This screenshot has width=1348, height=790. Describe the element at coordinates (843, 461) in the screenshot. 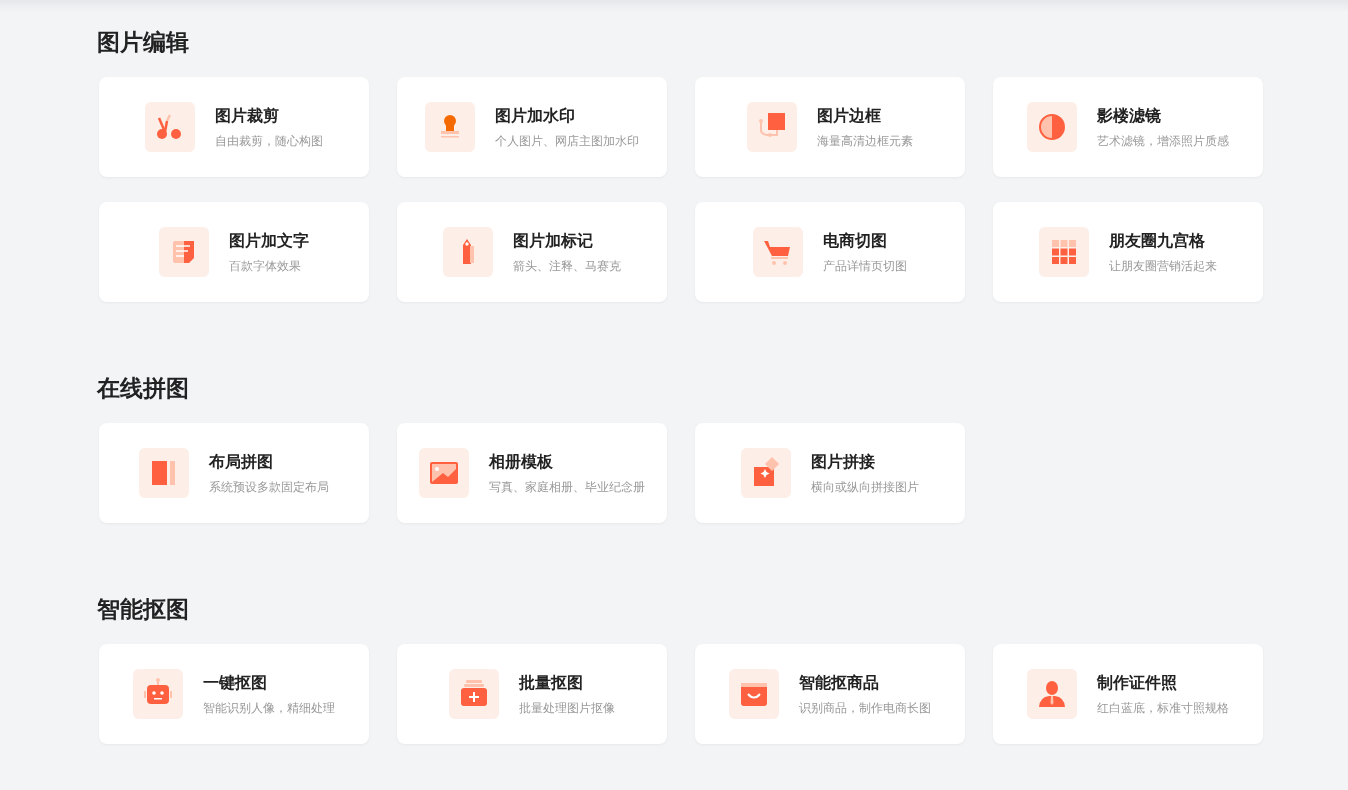

I see `tool-title: 图片拼接` at that location.